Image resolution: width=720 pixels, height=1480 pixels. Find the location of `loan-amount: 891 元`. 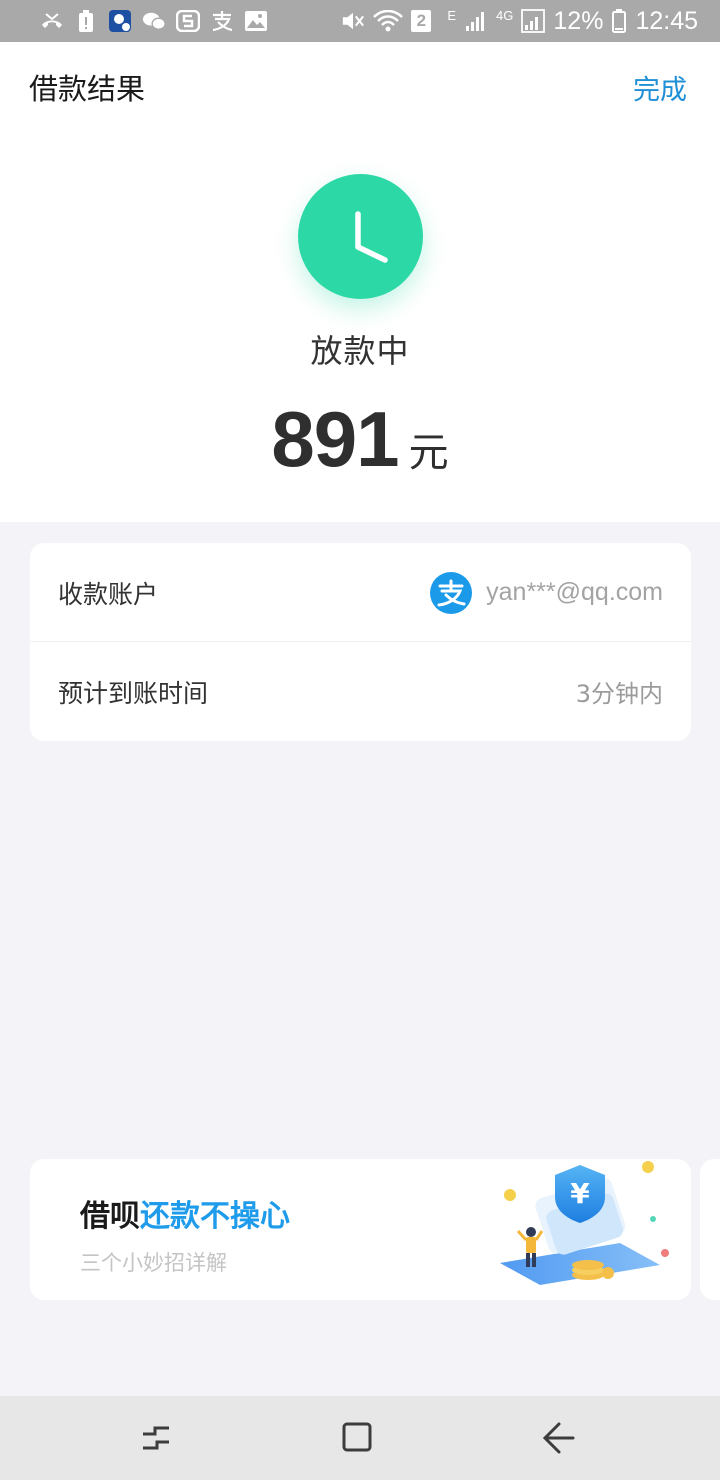

loan-amount: 891 元 is located at coordinates (360, 439).